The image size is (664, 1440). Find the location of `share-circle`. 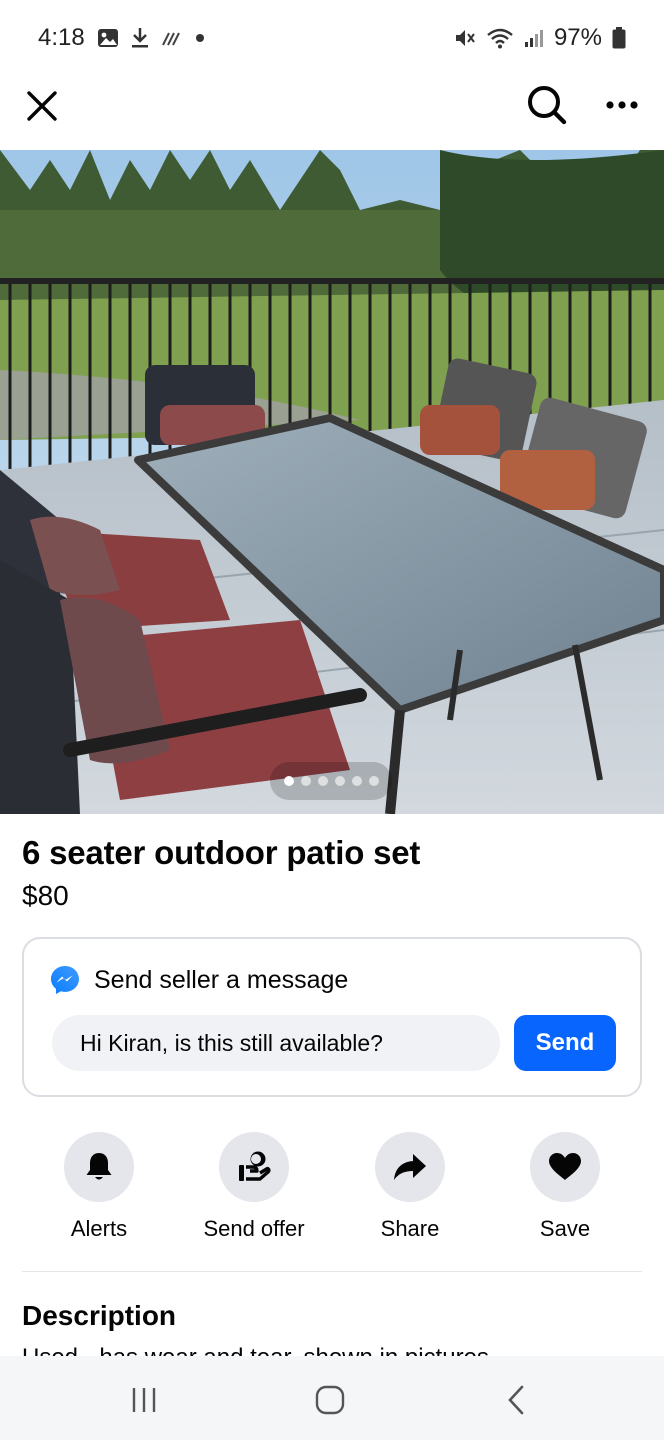

share-circle is located at coordinates (410, 1167).